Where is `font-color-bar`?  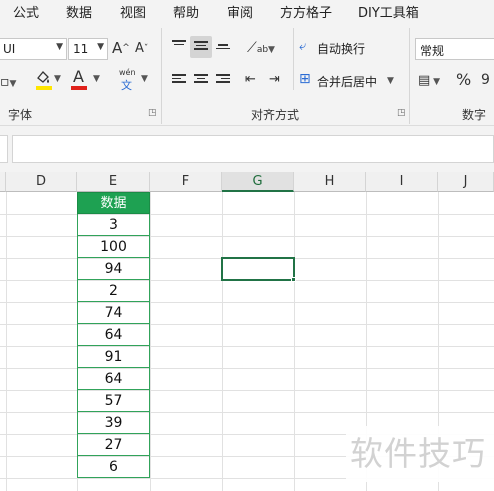 font-color-bar is located at coordinates (79, 88).